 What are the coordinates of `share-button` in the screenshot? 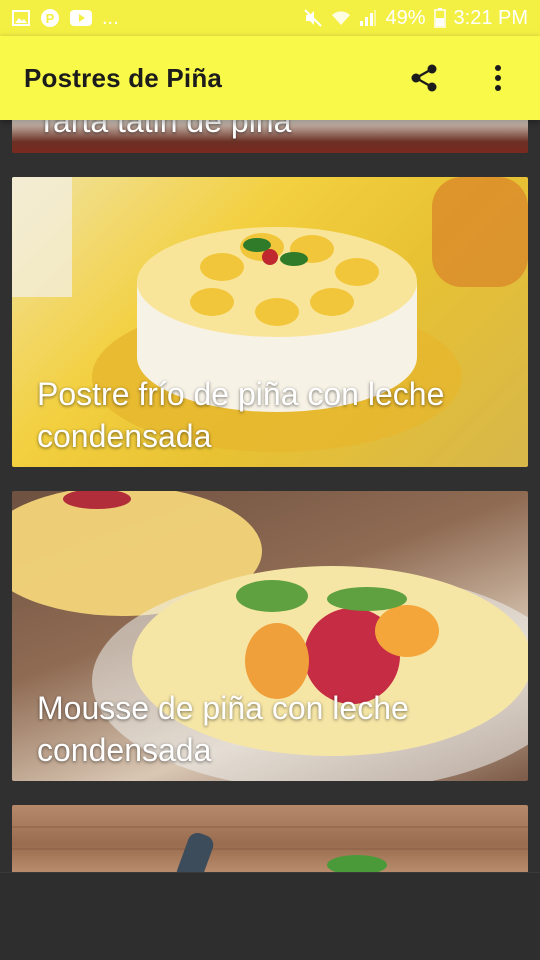 It's located at (424, 78).